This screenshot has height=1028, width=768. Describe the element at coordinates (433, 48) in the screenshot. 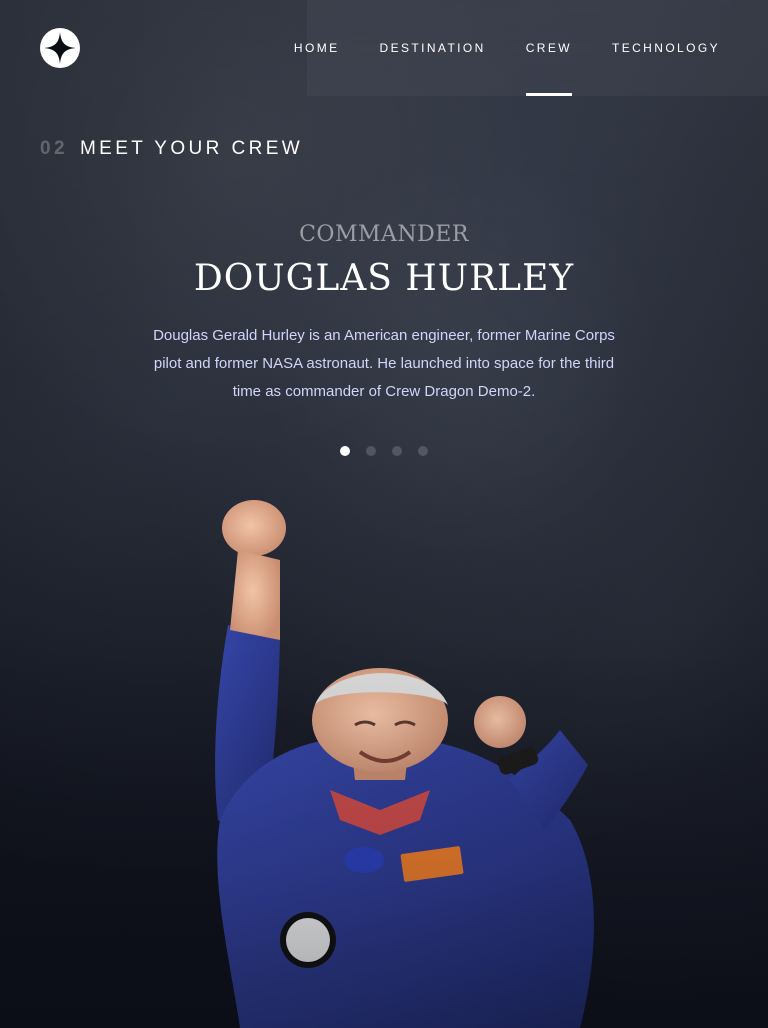

I see `nav-destination: DESTINATION` at that location.